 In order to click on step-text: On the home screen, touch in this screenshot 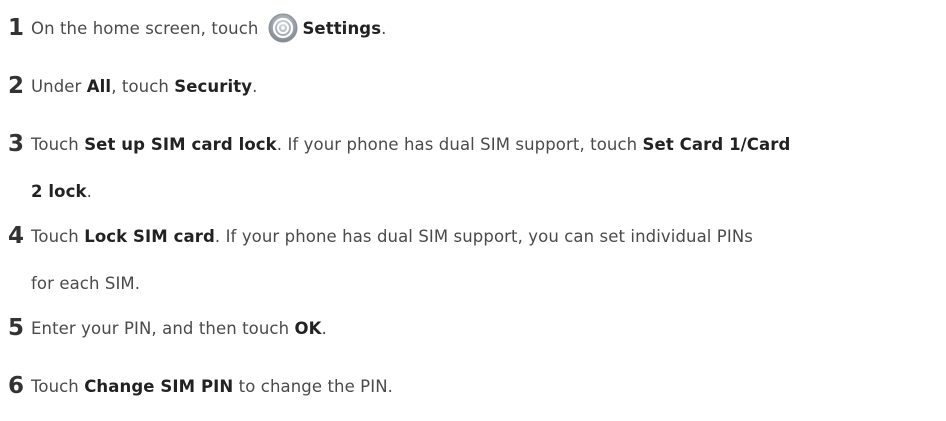, I will do `click(145, 28)`.